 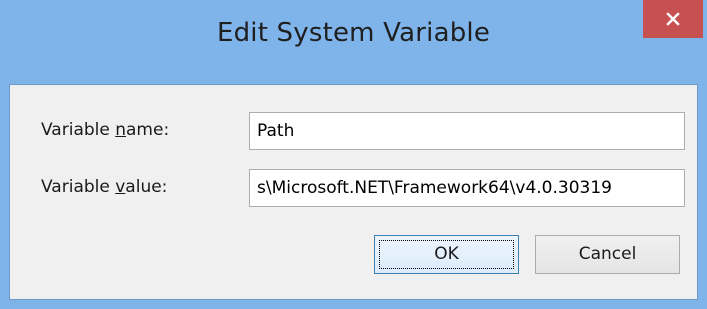 I want to click on close-button, so click(x=673, y=19).